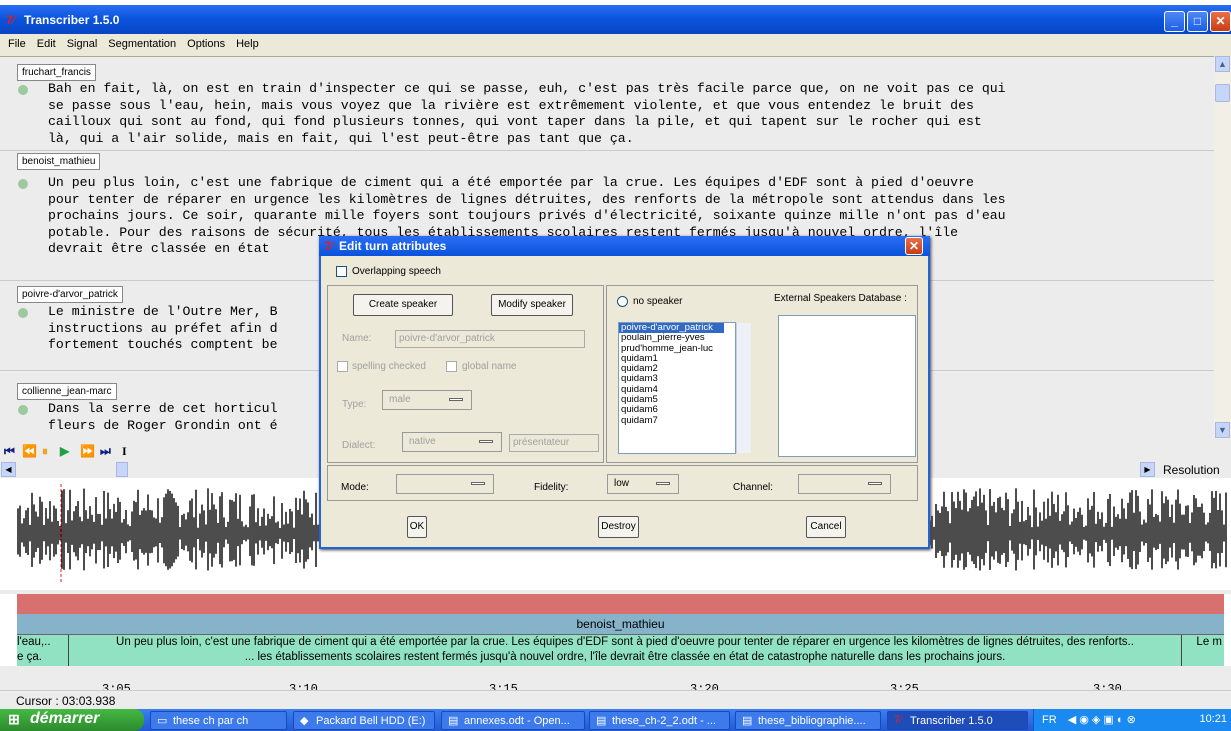  What do you see at coordinates (622, 301) in the screenshot?
I see `no-speaker-radio` at bounding box center [622, 301].